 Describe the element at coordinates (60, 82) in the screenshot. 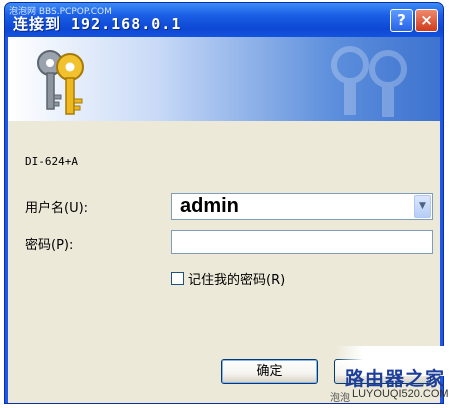

I see `keys-icon` at that location.